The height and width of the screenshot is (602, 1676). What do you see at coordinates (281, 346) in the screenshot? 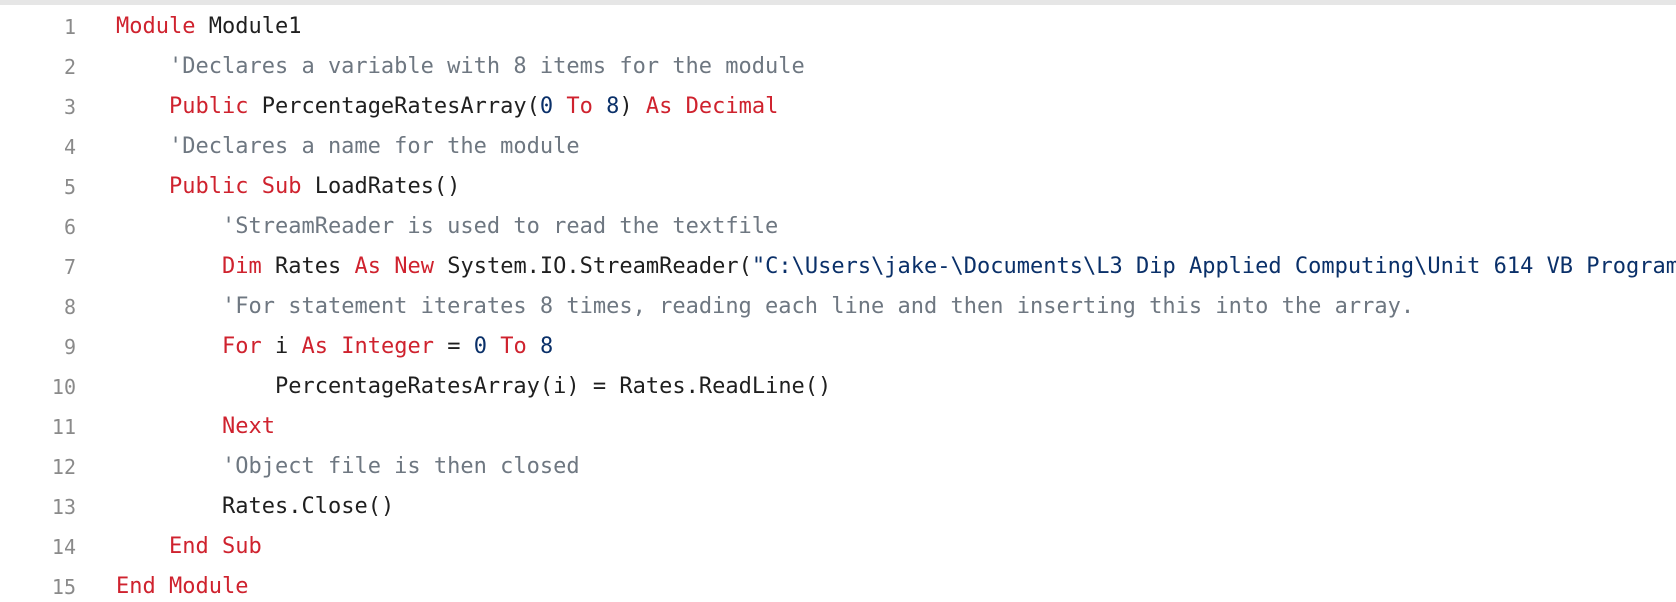
I see `identifier-token: i` at bounding box center [281, 346].